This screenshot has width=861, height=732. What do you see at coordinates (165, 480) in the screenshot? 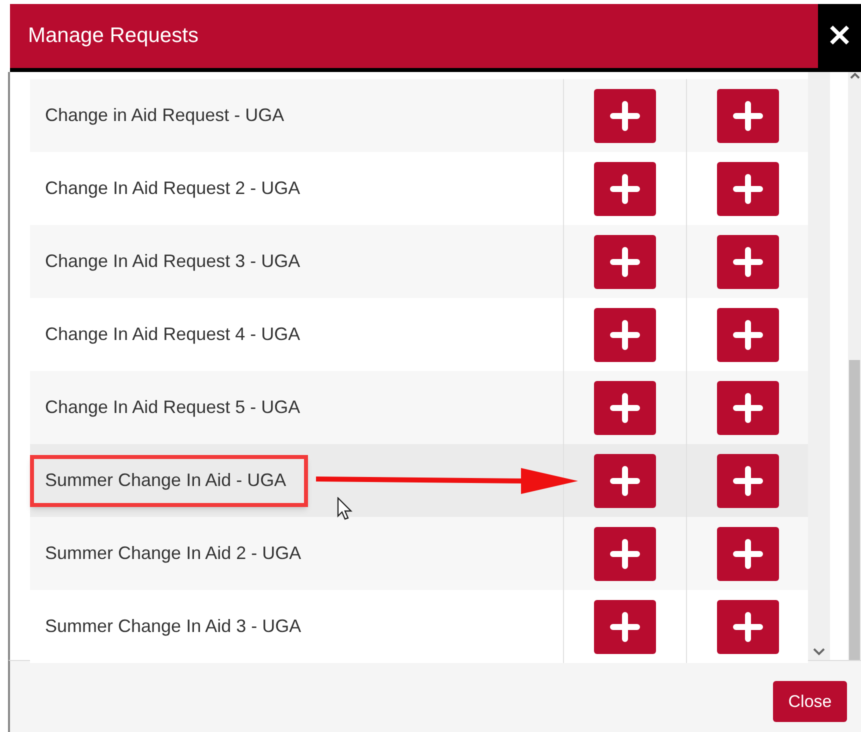
I see `request-name: Summer Change In Aid - UGA` at bounding box center [165, 480].